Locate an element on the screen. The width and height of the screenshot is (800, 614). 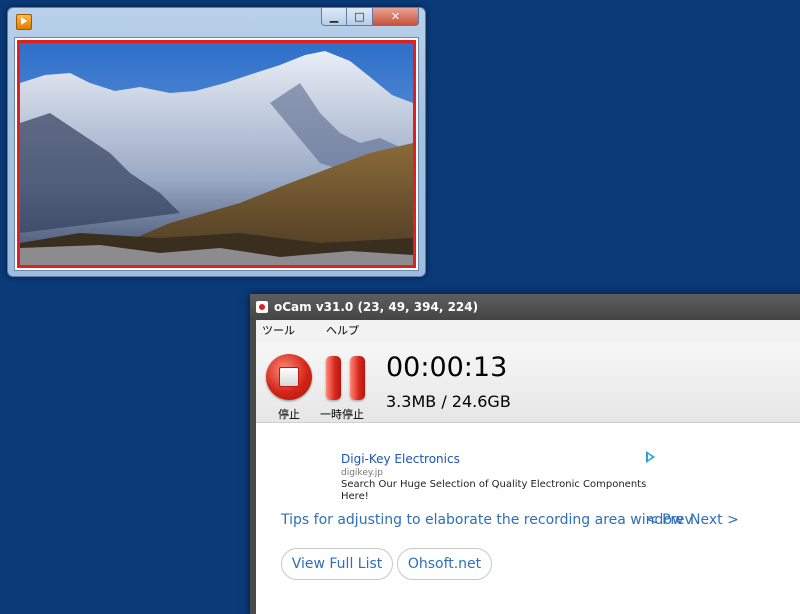
maximize-button: □ is located at coordinates (360, 17).